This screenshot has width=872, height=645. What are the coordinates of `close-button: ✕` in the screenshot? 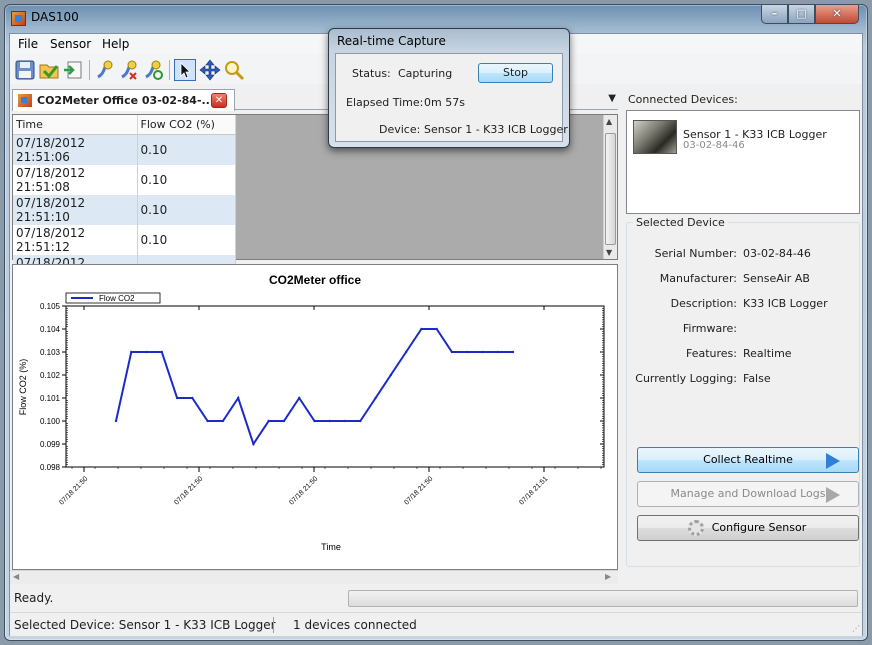 It's located at (837, 14).